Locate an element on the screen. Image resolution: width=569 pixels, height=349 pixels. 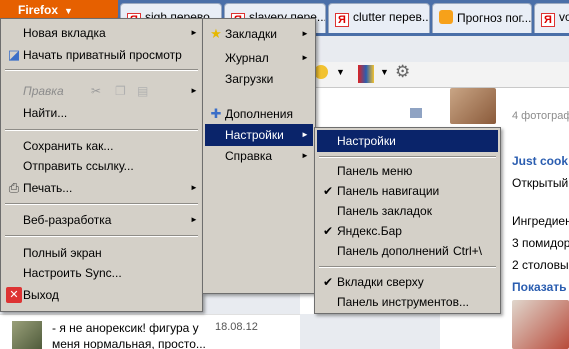
menu-item-new-tab: Новая вкладка ► is located at coordinates (101, 33).